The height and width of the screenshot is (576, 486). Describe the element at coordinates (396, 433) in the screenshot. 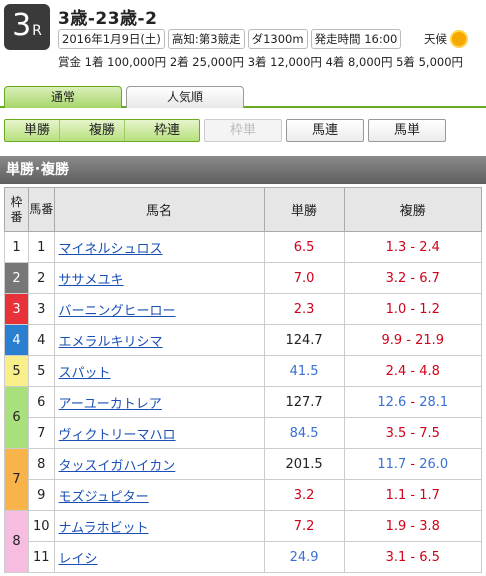

I see `place-odds-low: 3.5` at that location.